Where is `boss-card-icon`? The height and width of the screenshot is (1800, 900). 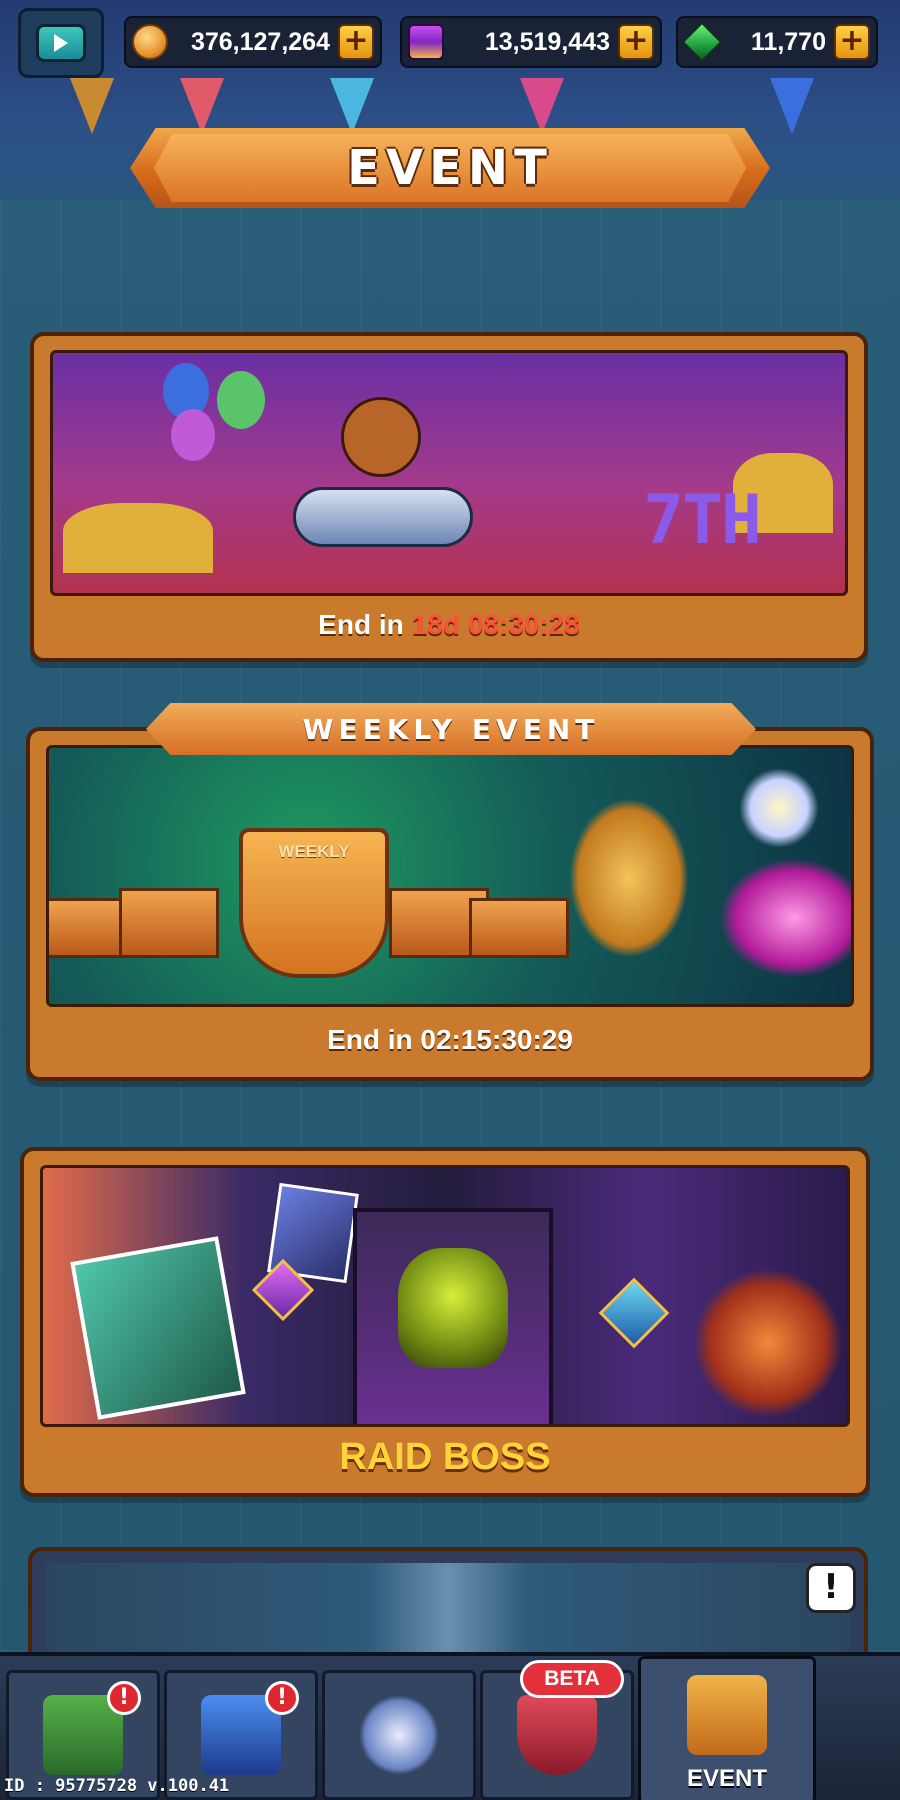
boss-card-icon is located at coordinates (158, 1328).